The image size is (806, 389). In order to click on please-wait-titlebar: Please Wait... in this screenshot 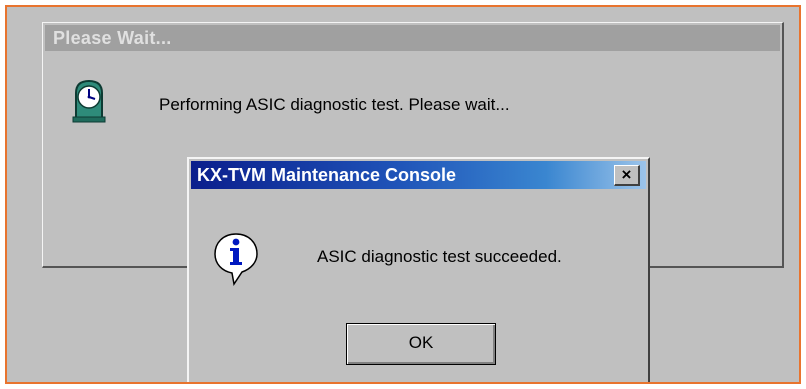, I will do `click(412, 38)`.